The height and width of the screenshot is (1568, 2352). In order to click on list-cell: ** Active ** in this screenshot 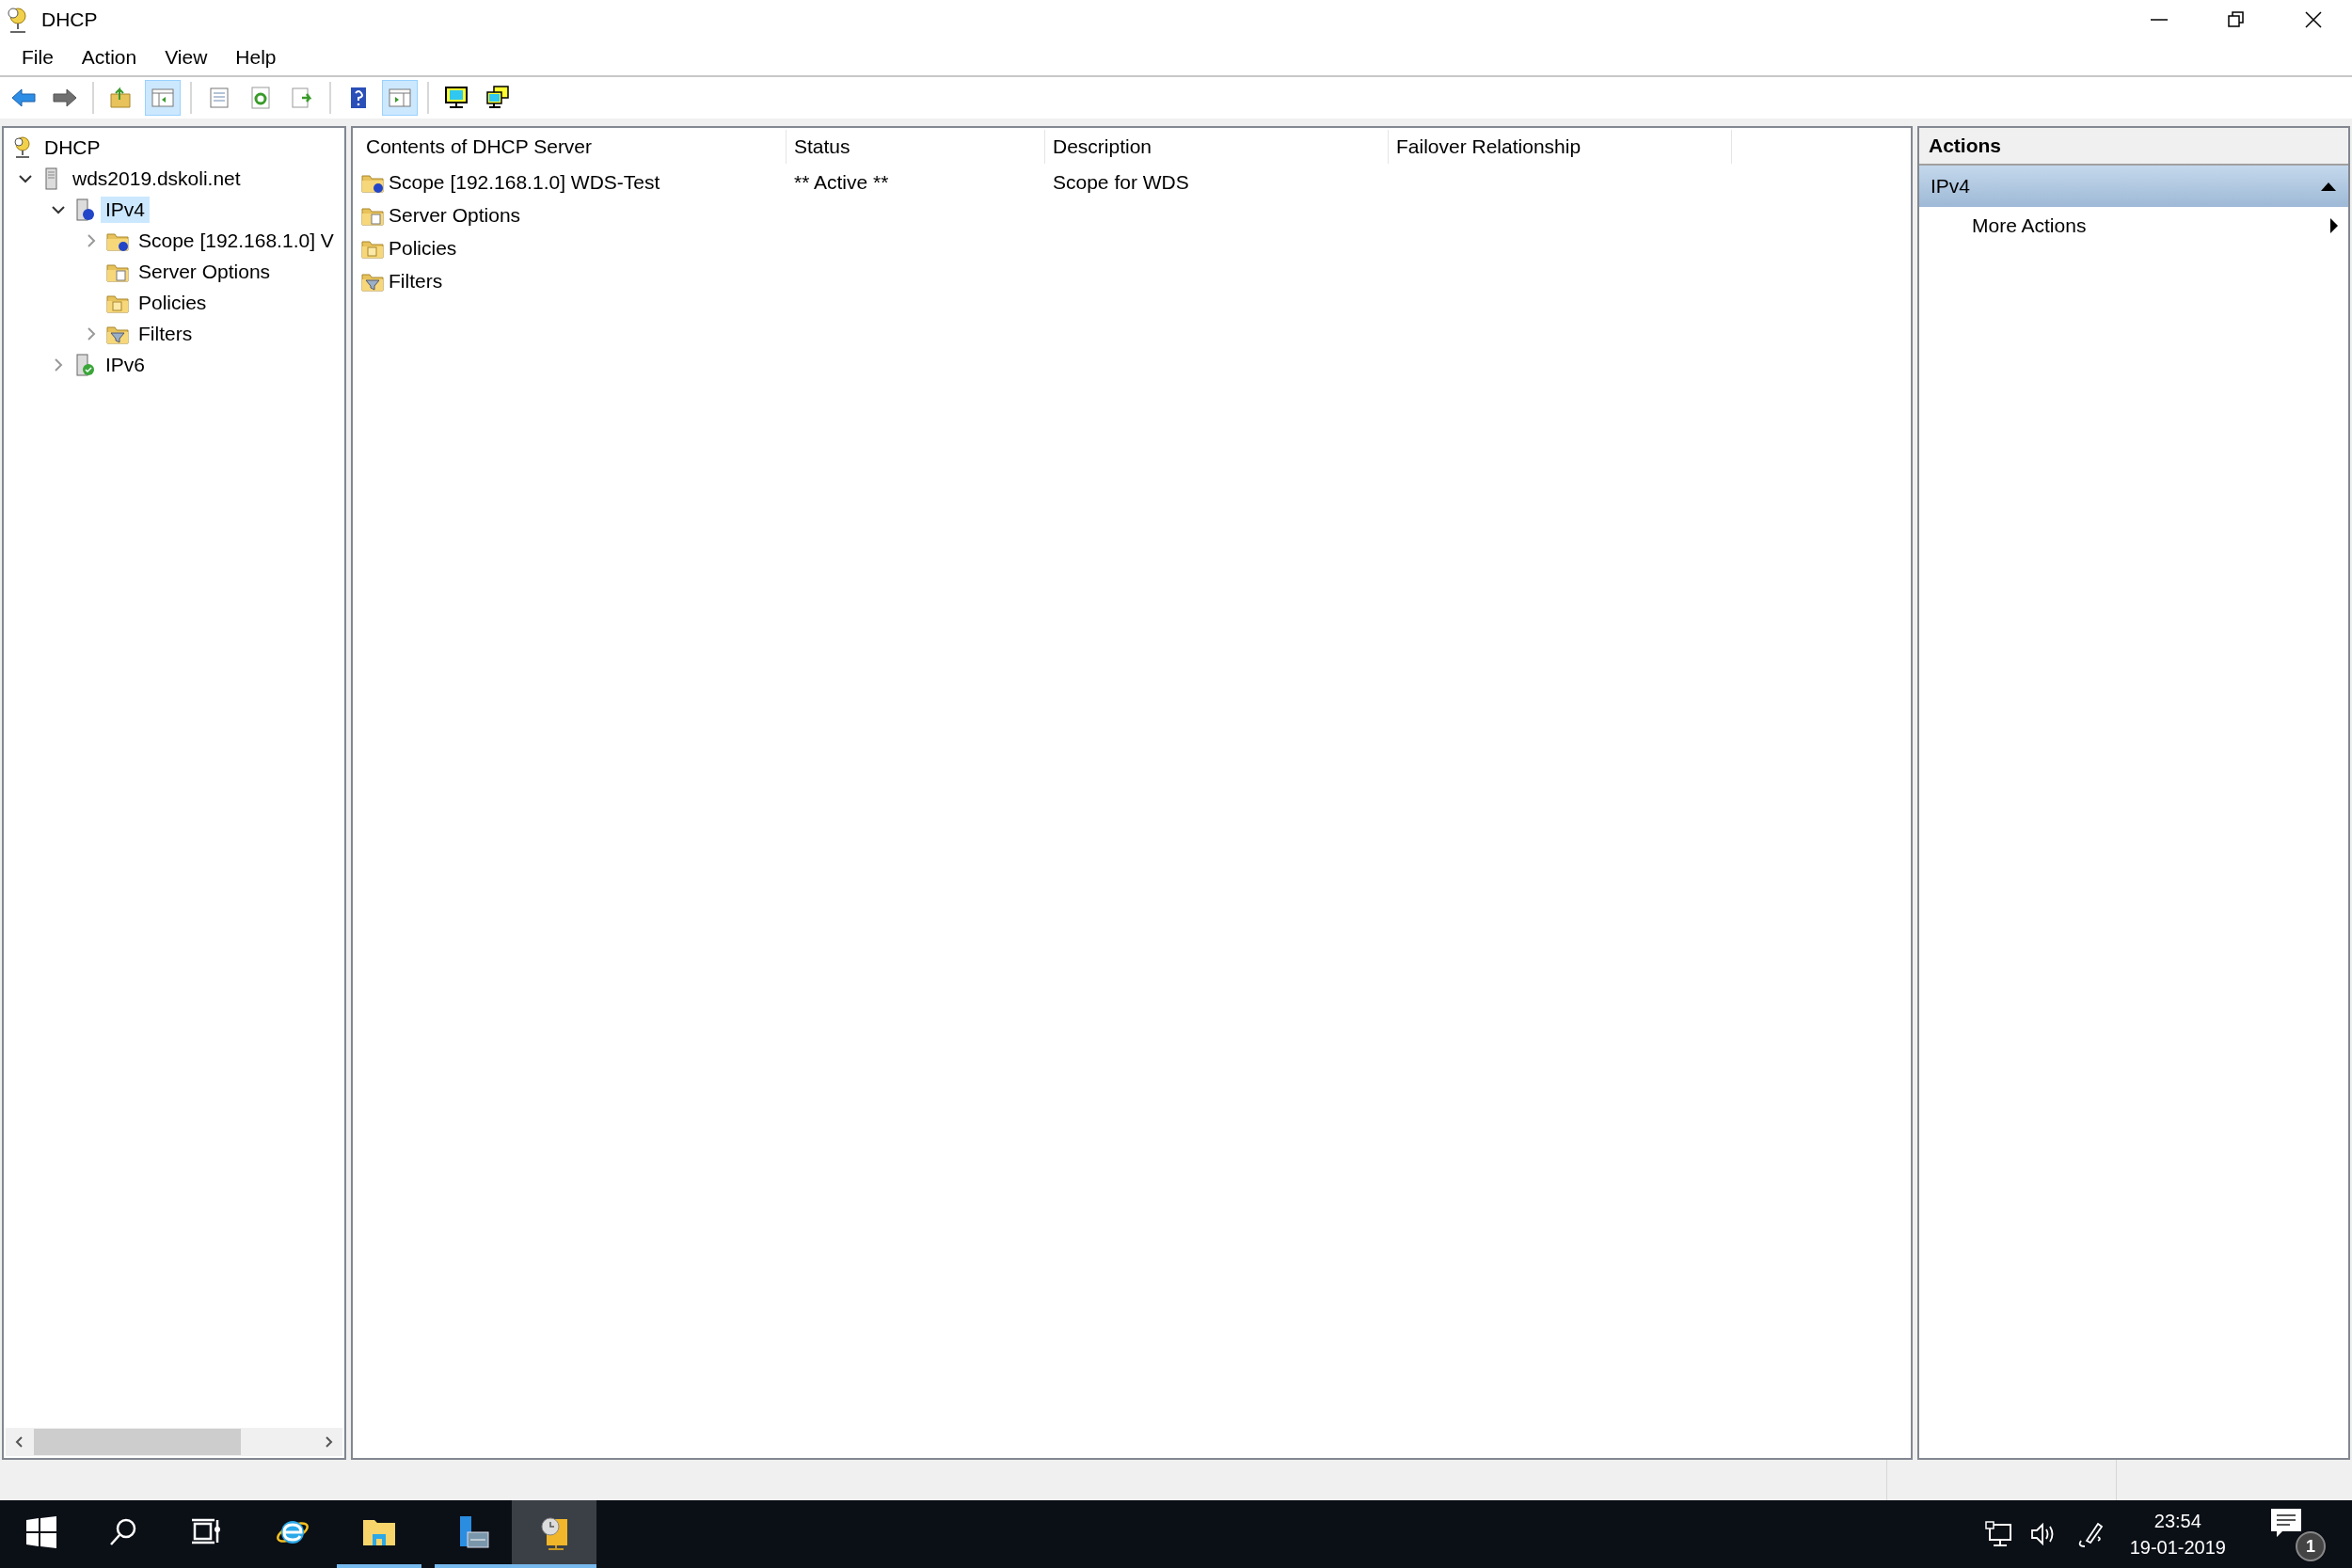, I will do `click(841, 182)`.